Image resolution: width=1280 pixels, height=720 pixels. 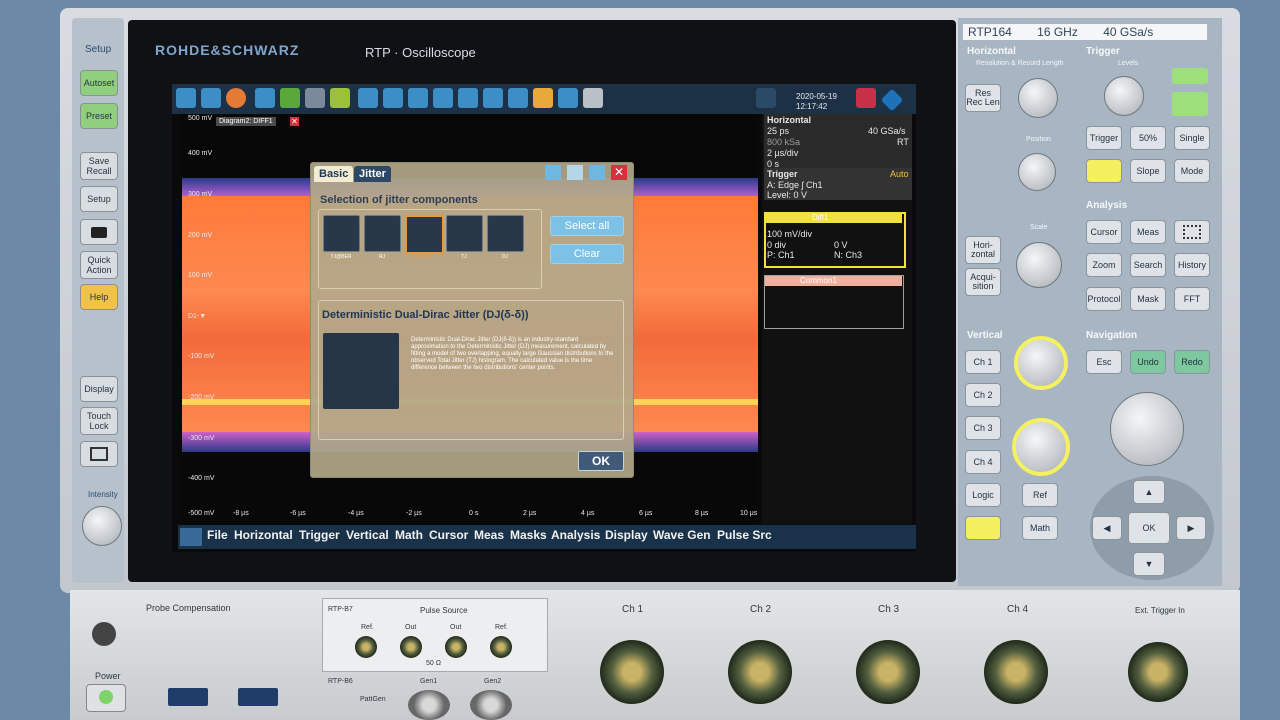 I want to click on horizontal-button: Hori- zontal, so click(x=983, y=250).